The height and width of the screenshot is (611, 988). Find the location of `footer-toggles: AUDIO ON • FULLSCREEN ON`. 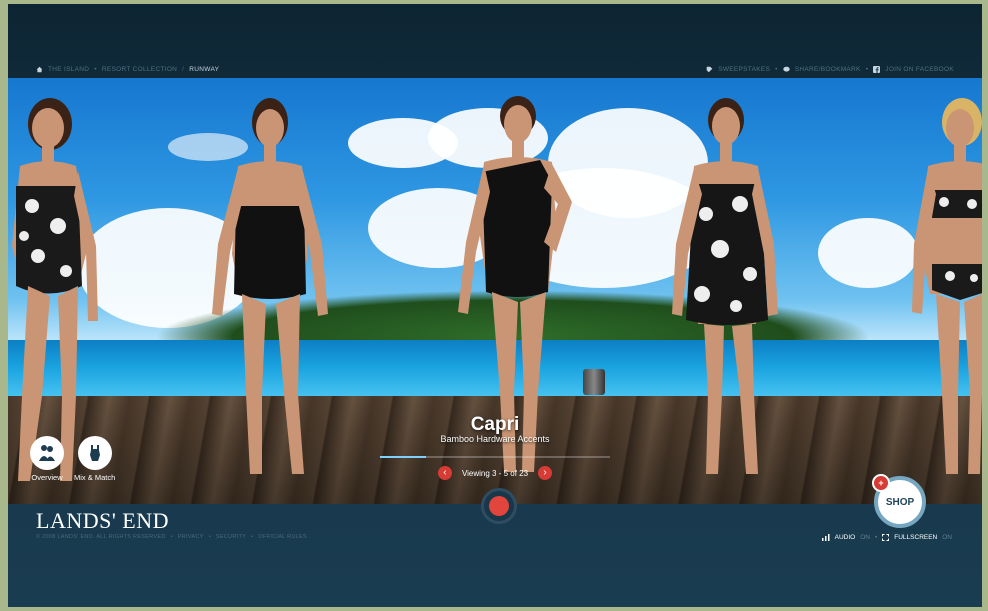

footer-toggles: AUDIO ON • FULLSCREEN ON is located at coordinates (886, 537).